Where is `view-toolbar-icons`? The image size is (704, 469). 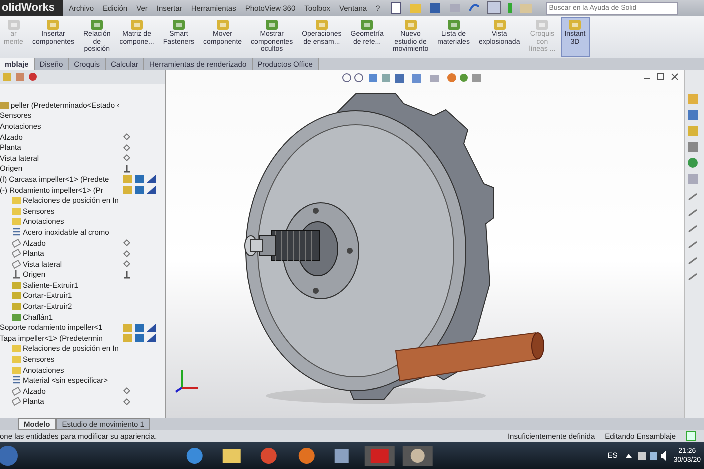 view-toolbar-icons is located at coordinates (412, 78).